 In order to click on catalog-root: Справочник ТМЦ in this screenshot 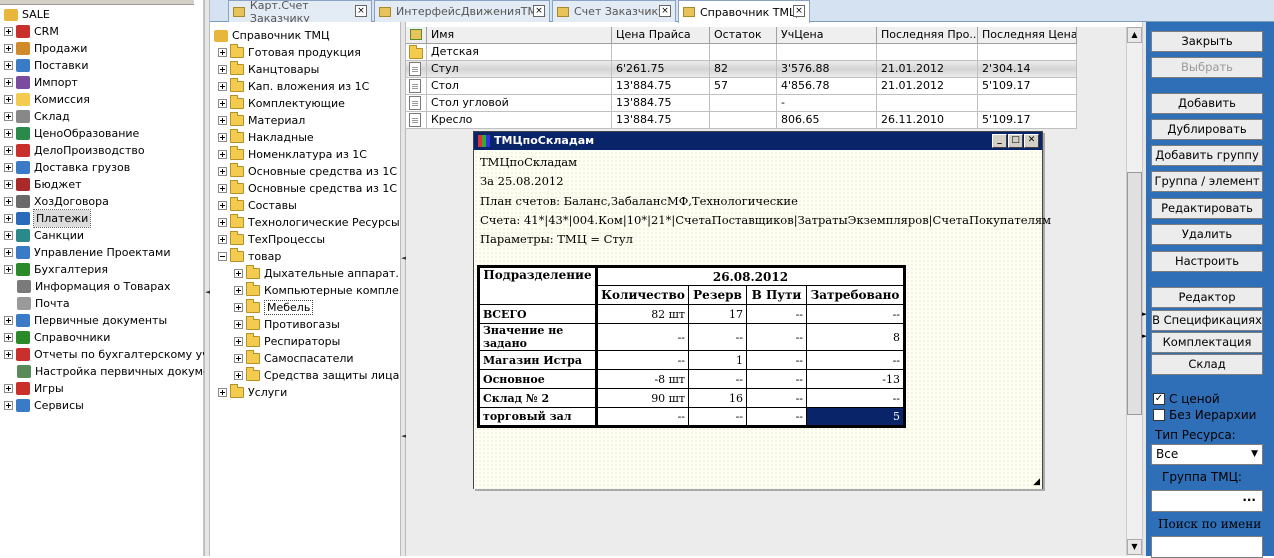, I will do `click(272, 35)`.